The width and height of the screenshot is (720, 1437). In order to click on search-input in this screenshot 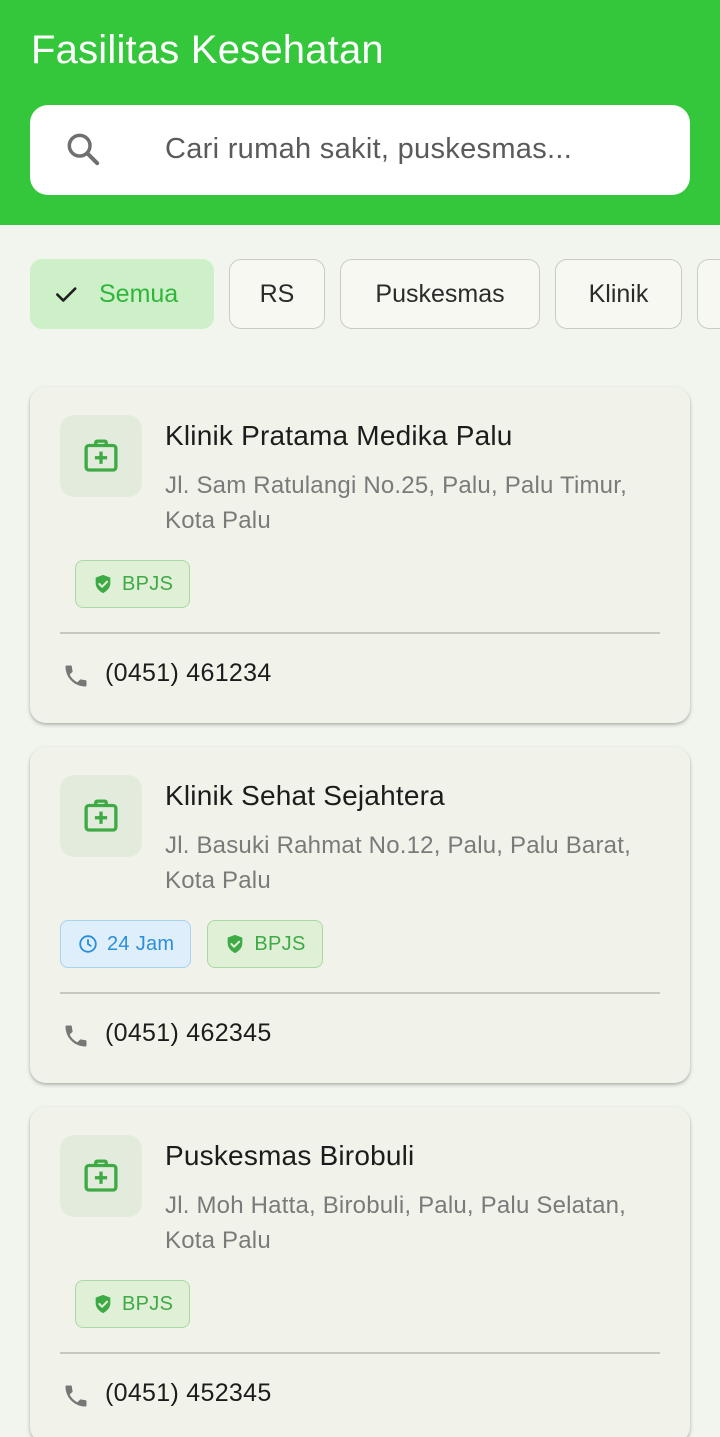, I will do `click(415, 149)`.